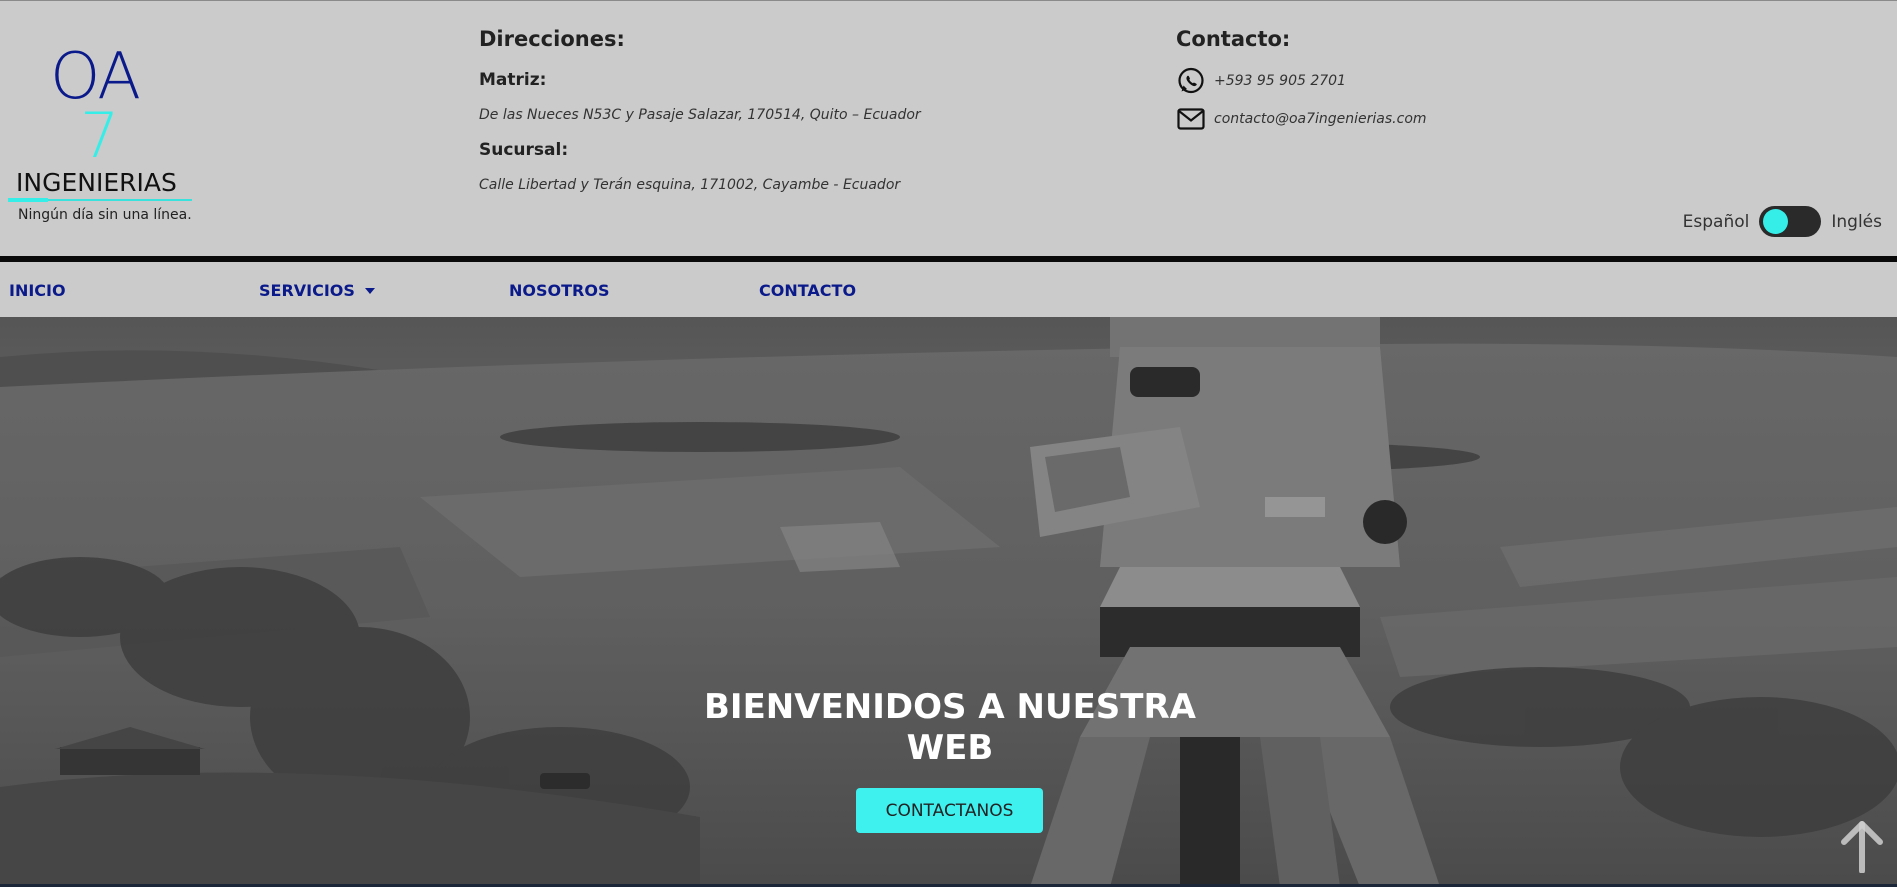 Image resolution: width=1897 pixels, height=887 pixels. I want to click on contact-phone-row: +593 95 905 2701, so click(1261, 81).